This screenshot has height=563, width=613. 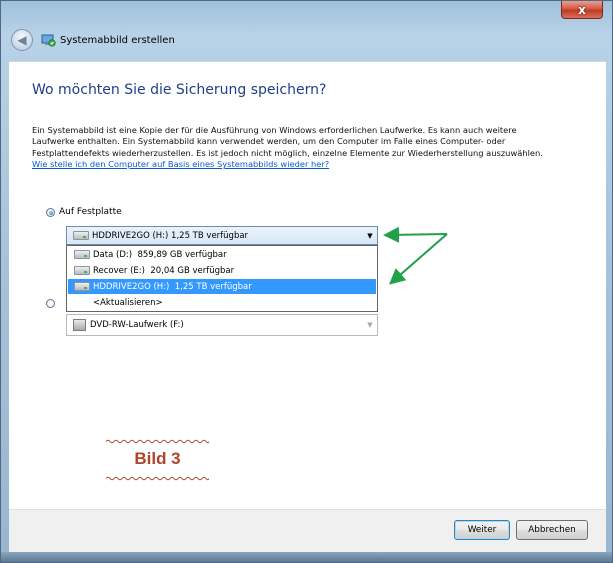 What do you see at coordinates (307, 42) in the screenshot?
I see `navigation-bar: ◀ Systemabbild erstellen` at bounding box center [307, 42].